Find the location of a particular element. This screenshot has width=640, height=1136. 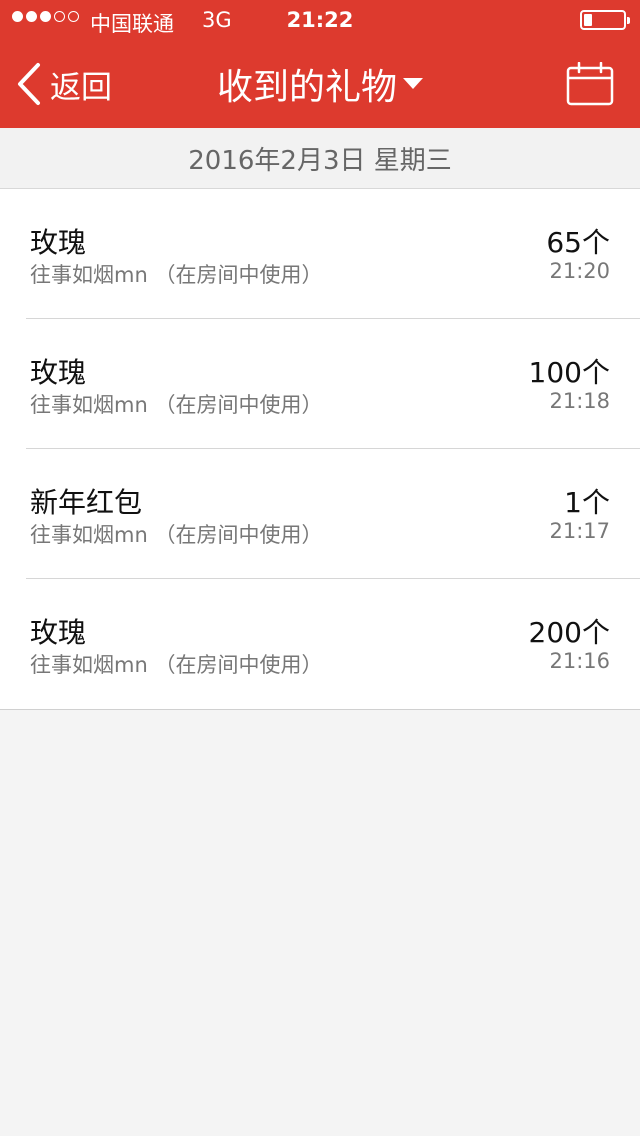

gift-time: 21:17 is located at coordinates (579, 531).